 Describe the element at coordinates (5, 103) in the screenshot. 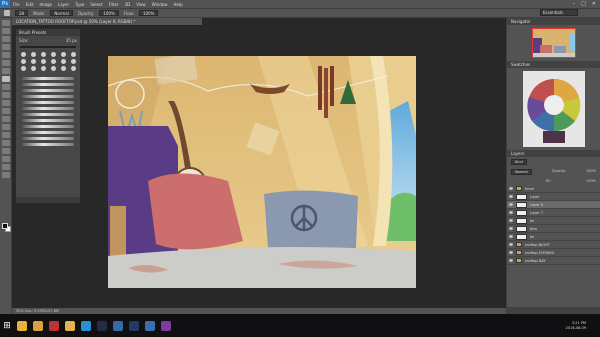

I see `eraser-tool-icon` at that location.